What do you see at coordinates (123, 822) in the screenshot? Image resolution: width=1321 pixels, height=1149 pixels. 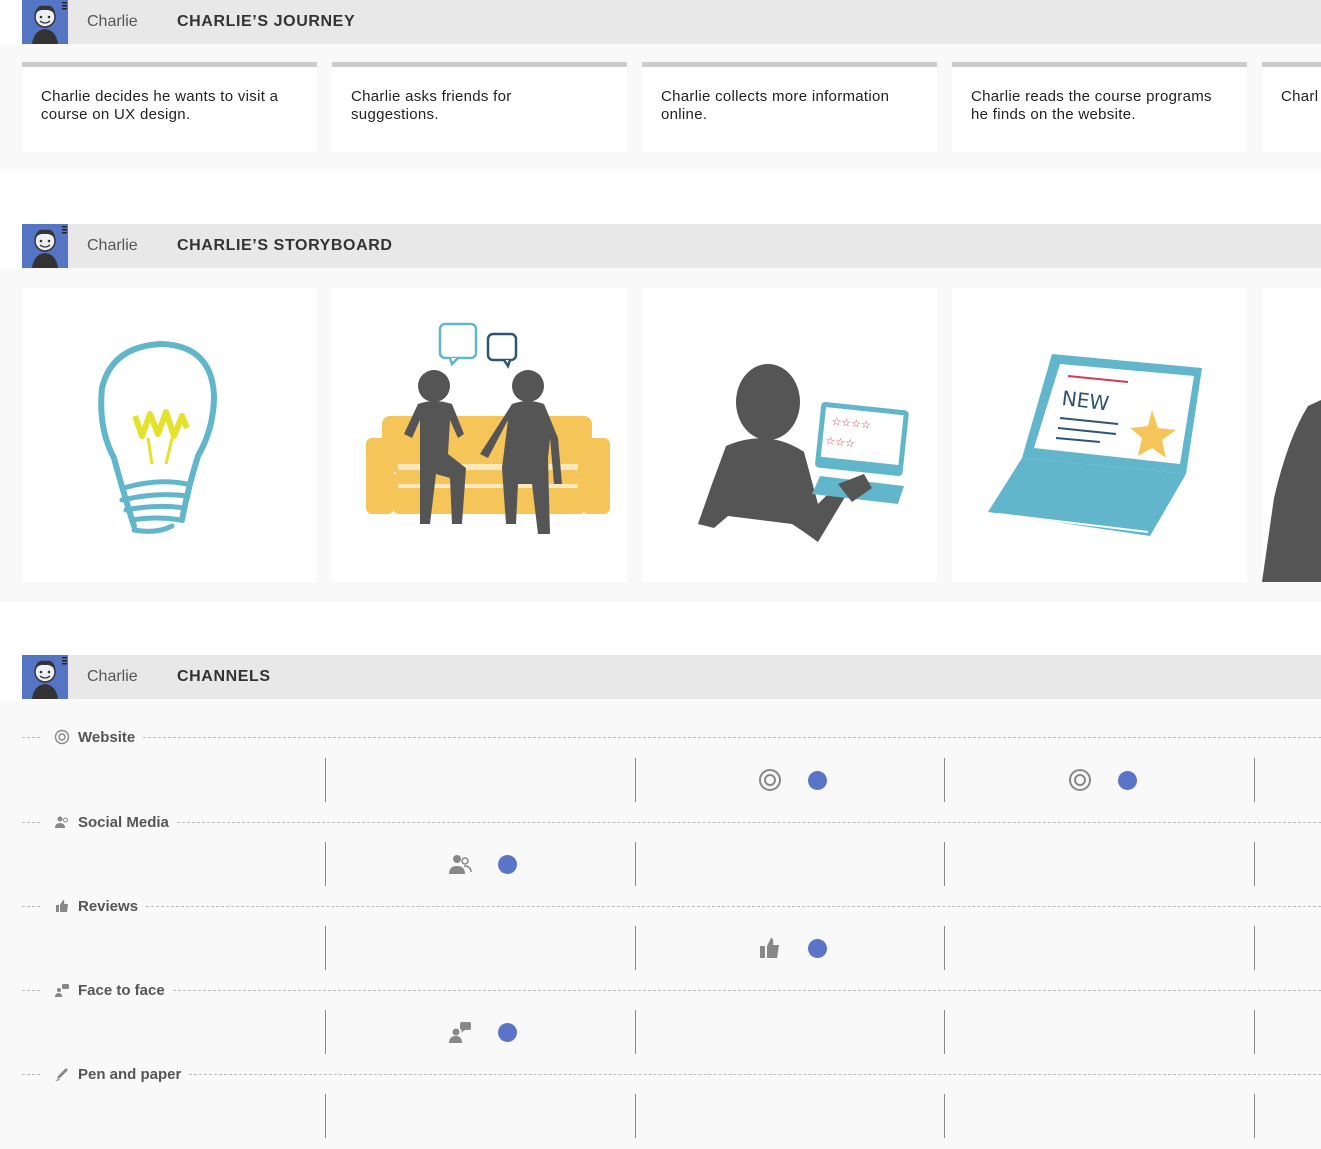 I see `channel-name: Social Media` at bounding box center [123, 822].